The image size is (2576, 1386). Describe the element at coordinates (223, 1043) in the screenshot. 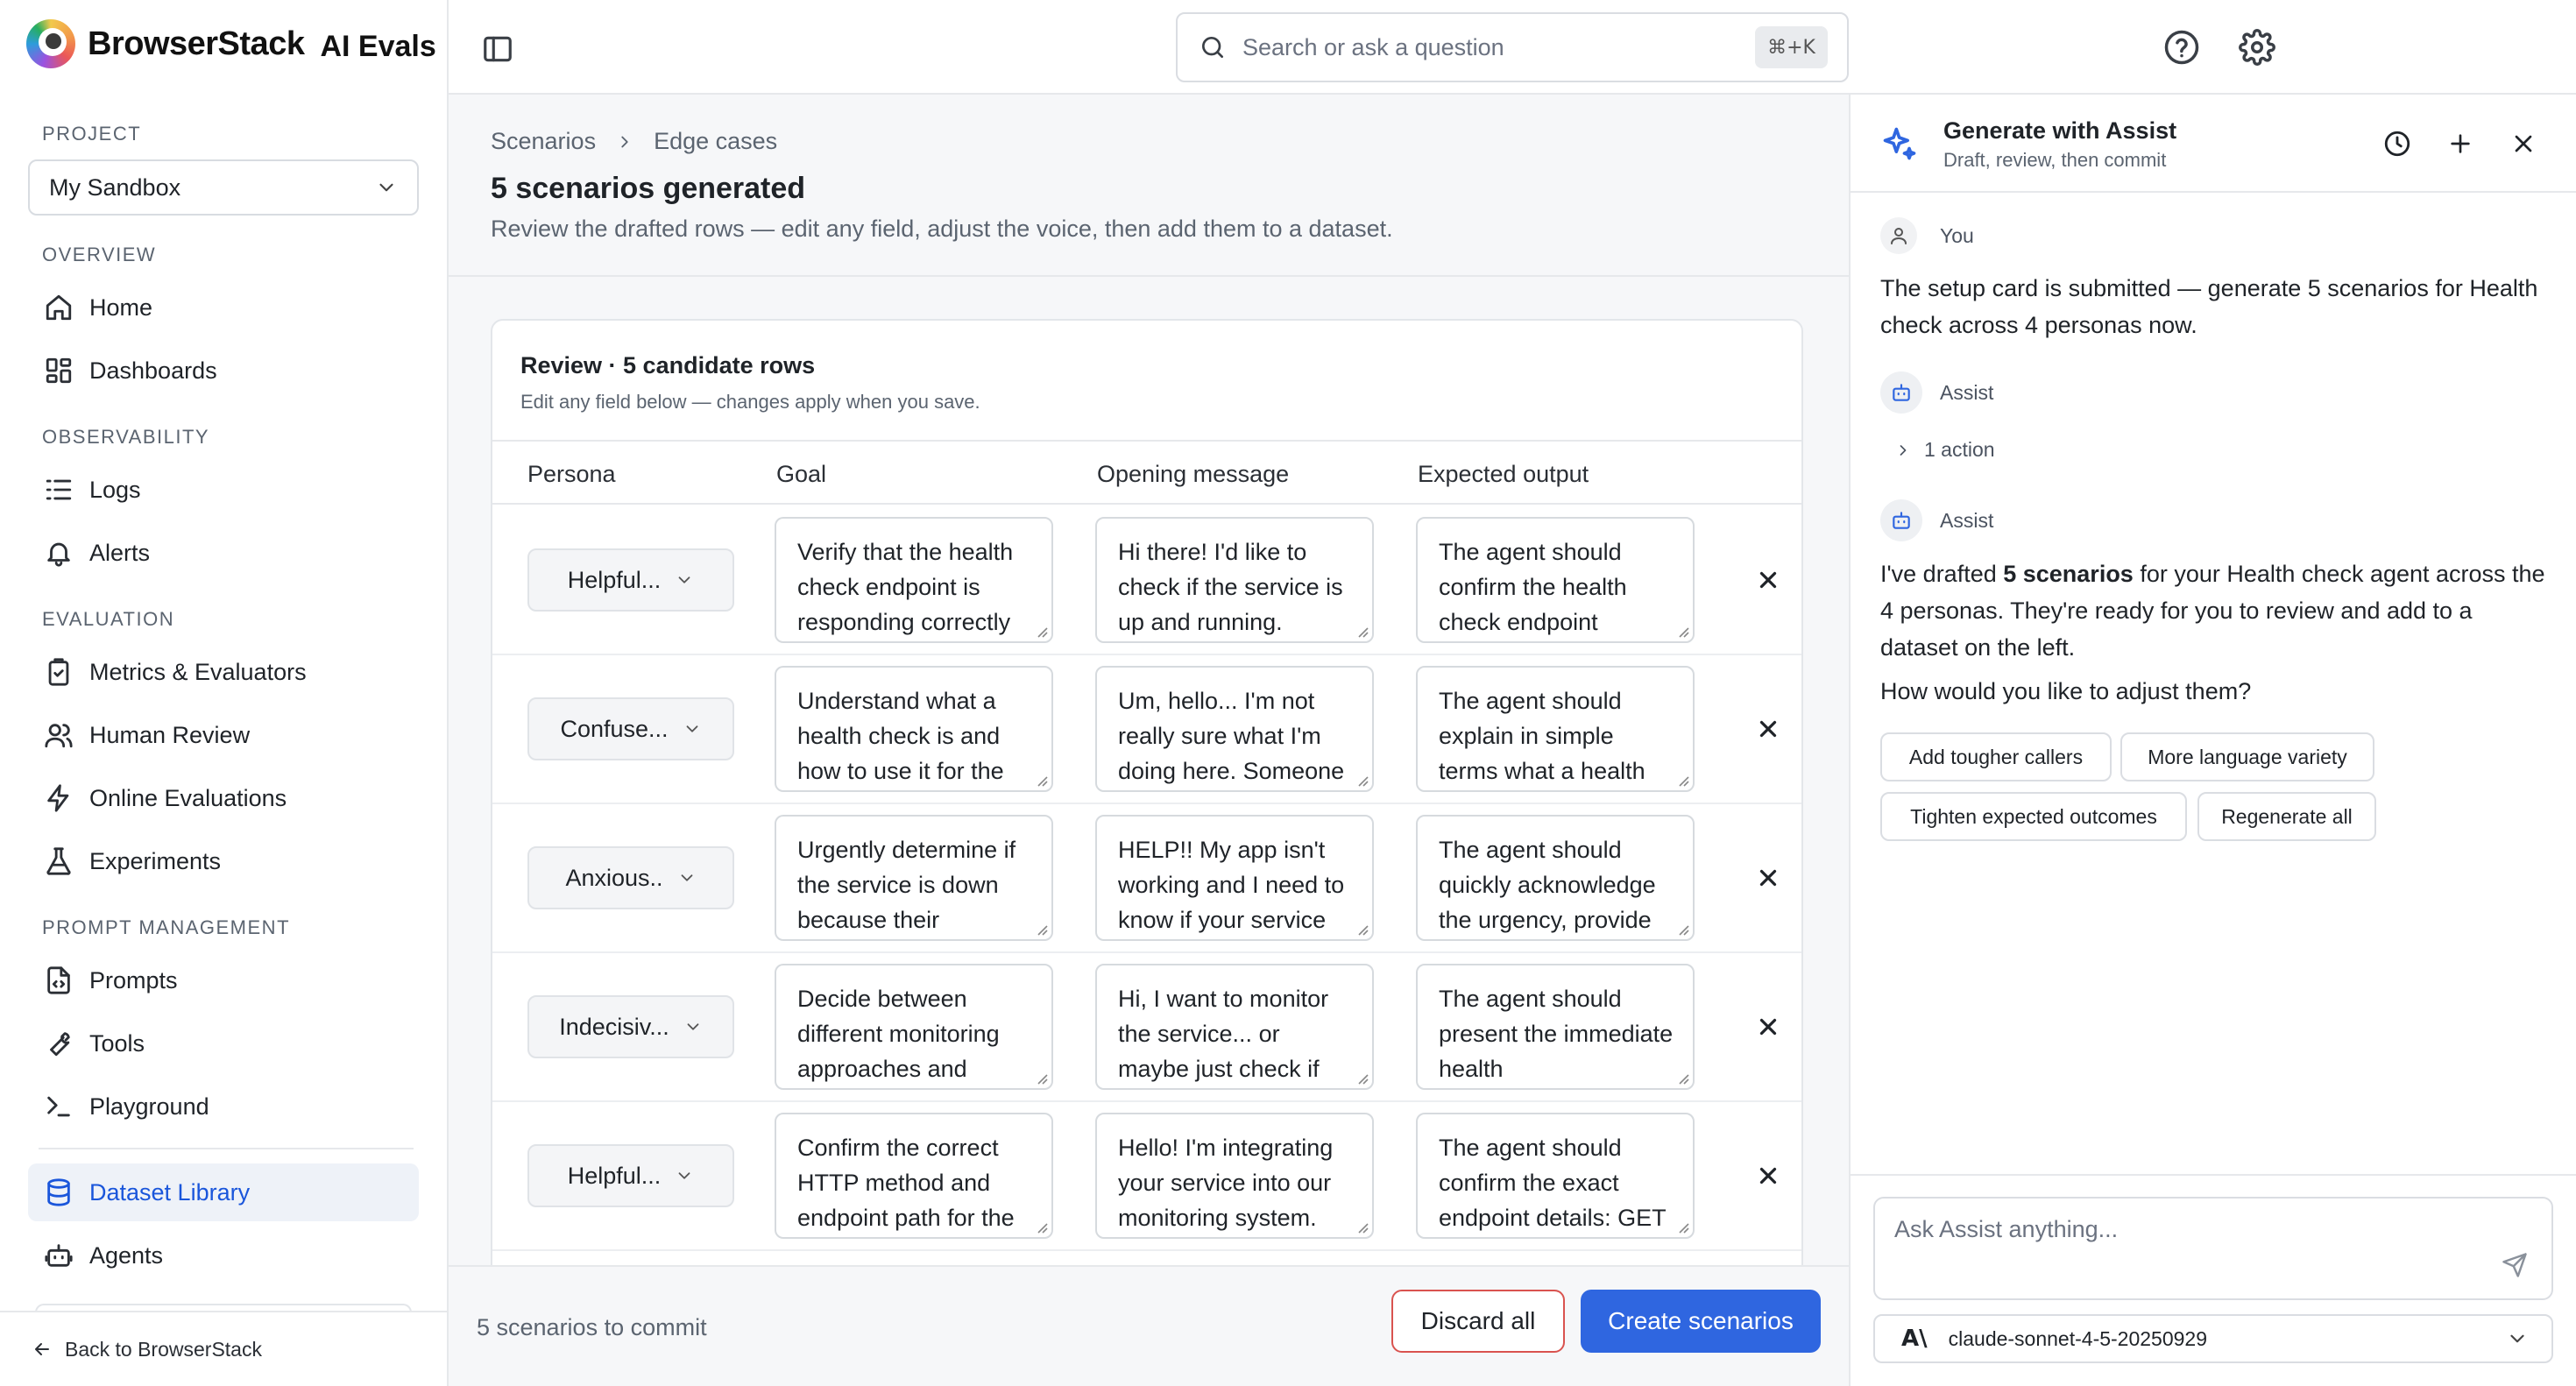

I see `sidebar-item-tools: Tools` at that location.